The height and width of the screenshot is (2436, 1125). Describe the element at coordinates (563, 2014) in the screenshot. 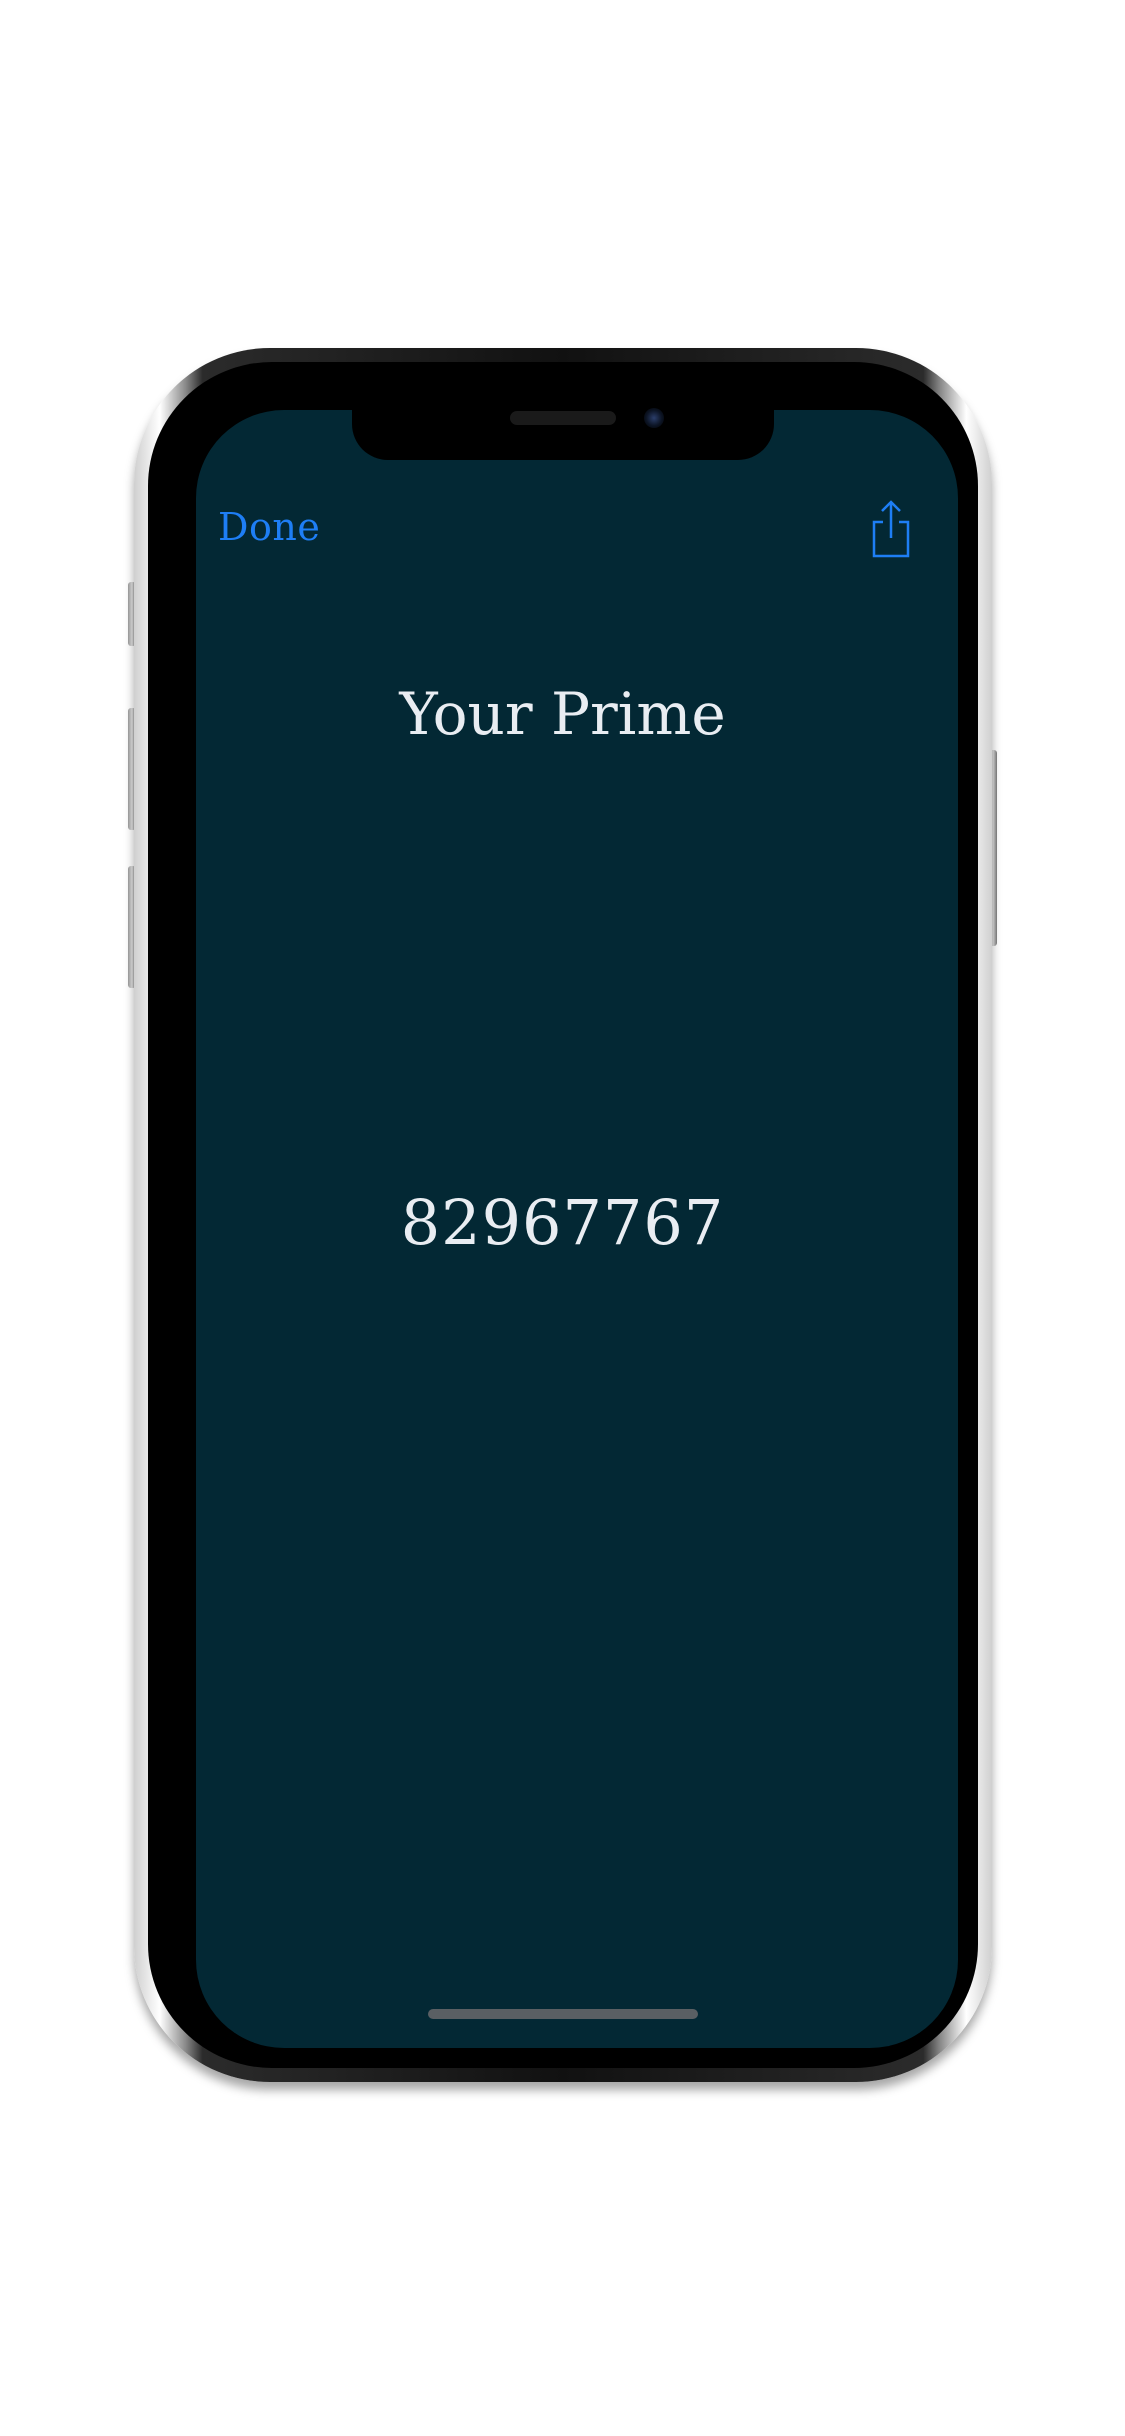

I see `home-indicator` at that location.